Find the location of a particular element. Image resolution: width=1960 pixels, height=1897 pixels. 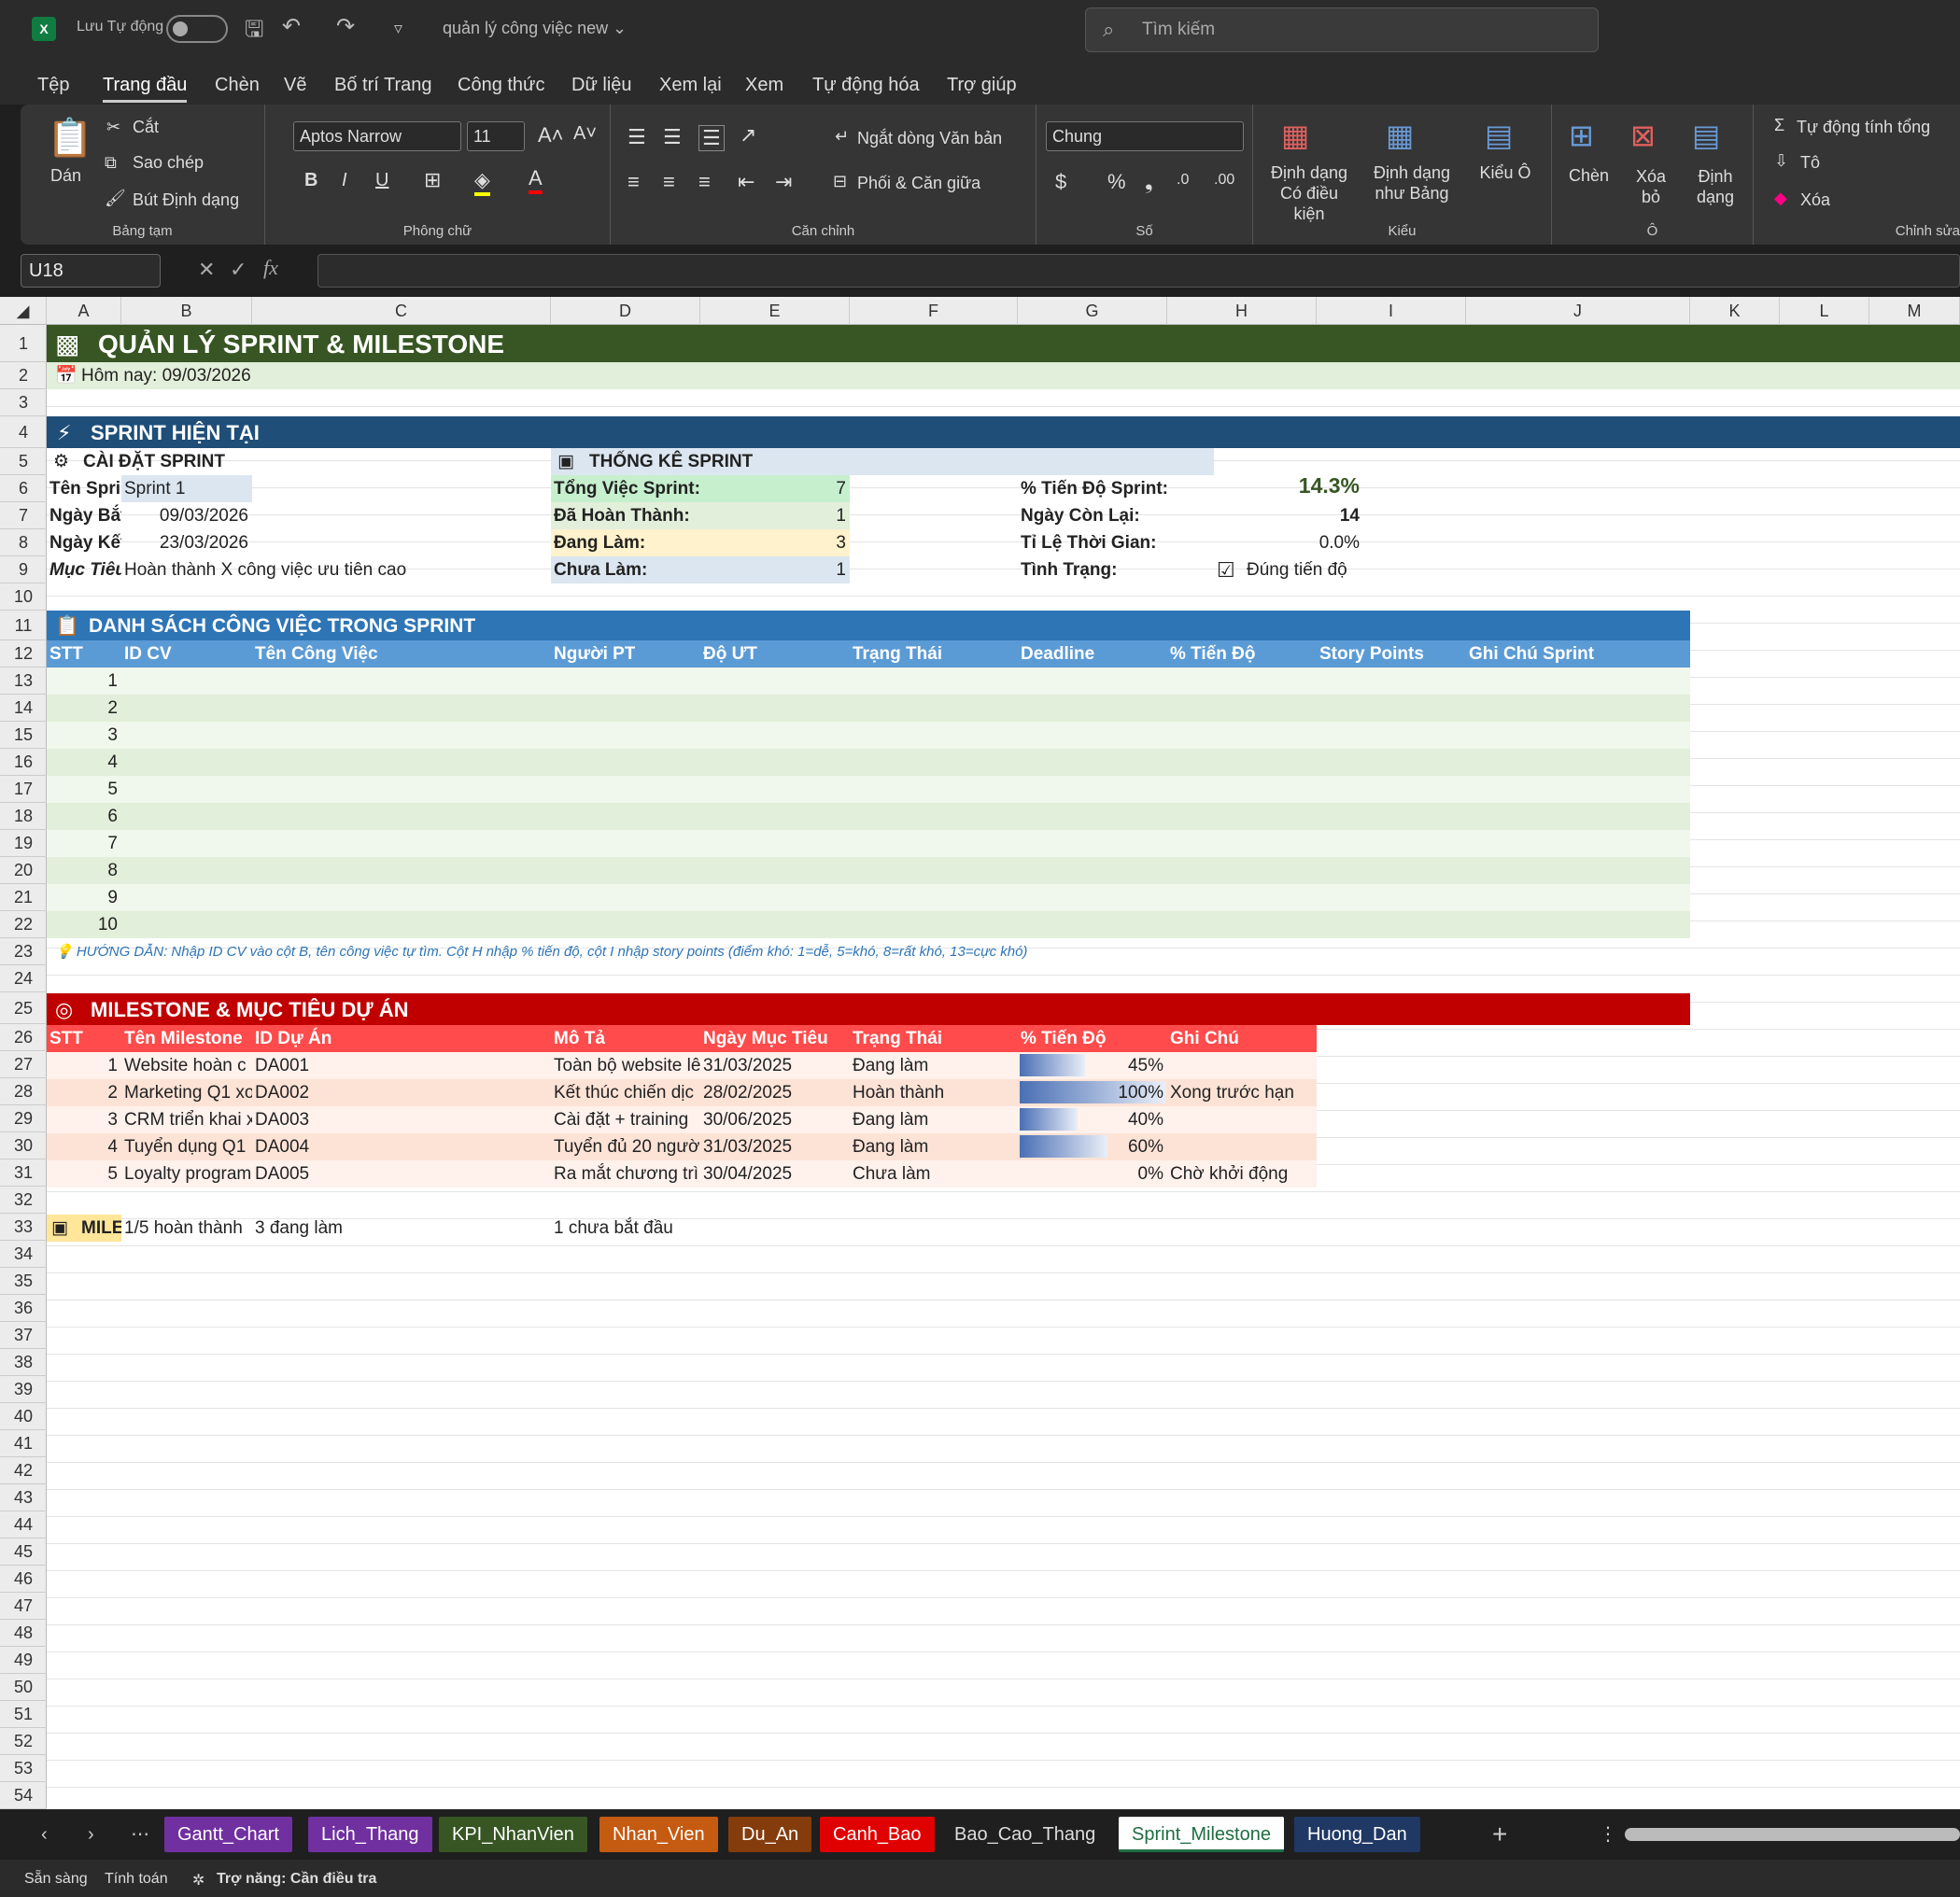

more-sheets-icon: ⋯ is located at coordinates (140, 1835).